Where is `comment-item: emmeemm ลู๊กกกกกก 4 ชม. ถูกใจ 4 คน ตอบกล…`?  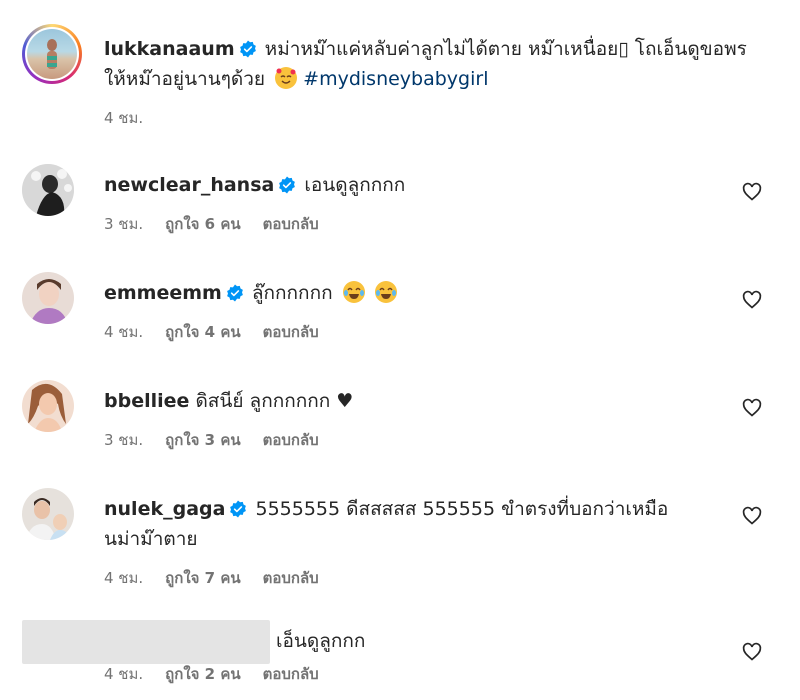
comment-item: emmeemm ลู๊กกกกกก 4 ชม. ถูกใจ 4 คน ตอบกล… is located at coordinates (402, 308).